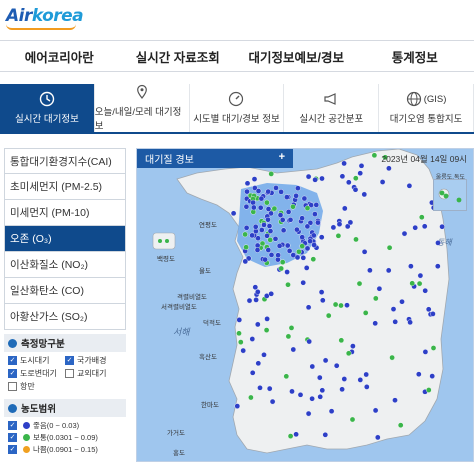  I want to click on tab-gis: (GIS) 대기오염 통합지도, so click(426, 108).